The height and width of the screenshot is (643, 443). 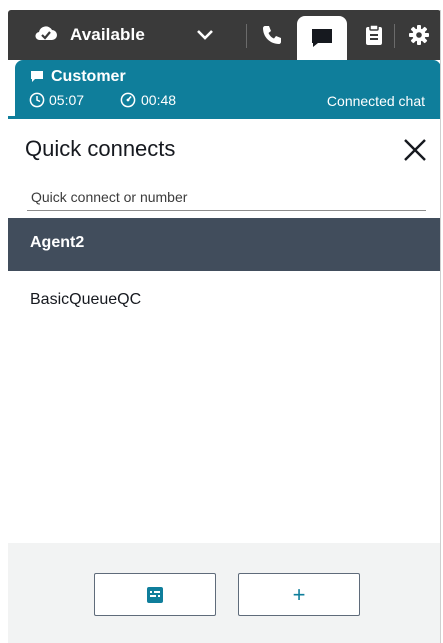 I want to click on timer-icon, so click(x=128, y=100).